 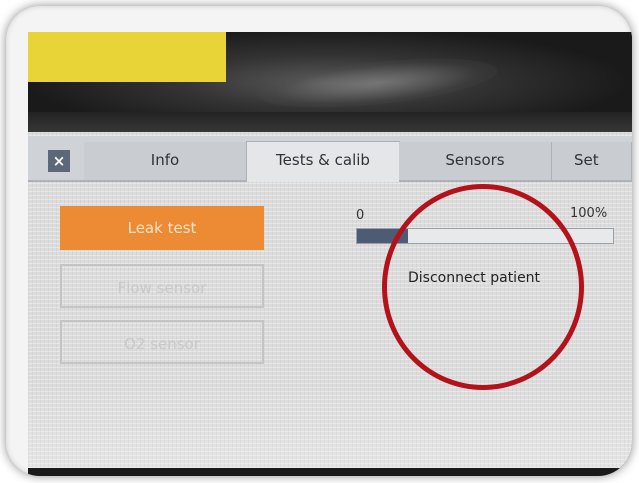 What do you see at coordinates (330, 472) in the screenshot?
I see `screen-bottom-edge` at bounding box center [330, 472].